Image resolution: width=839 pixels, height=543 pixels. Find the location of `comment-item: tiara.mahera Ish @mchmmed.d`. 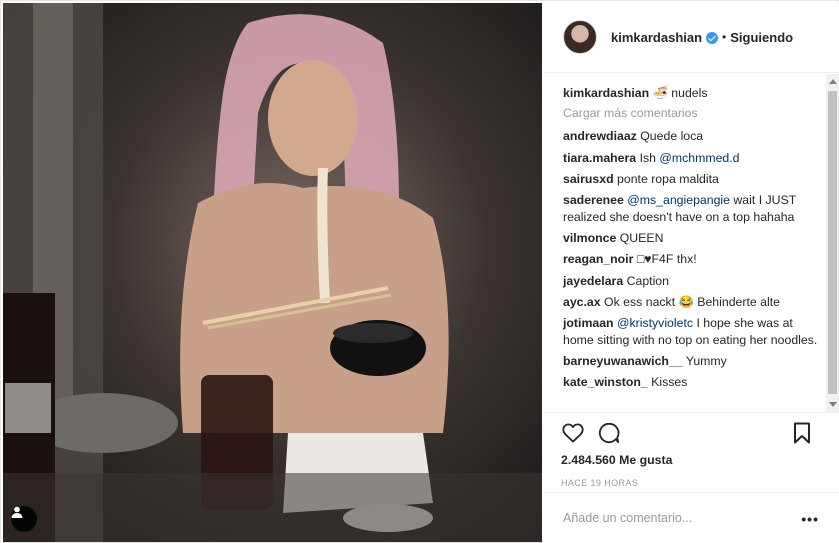

comment-item: tiara.mahera Ish @mchmmed.d is located at coordinates (692, 158).